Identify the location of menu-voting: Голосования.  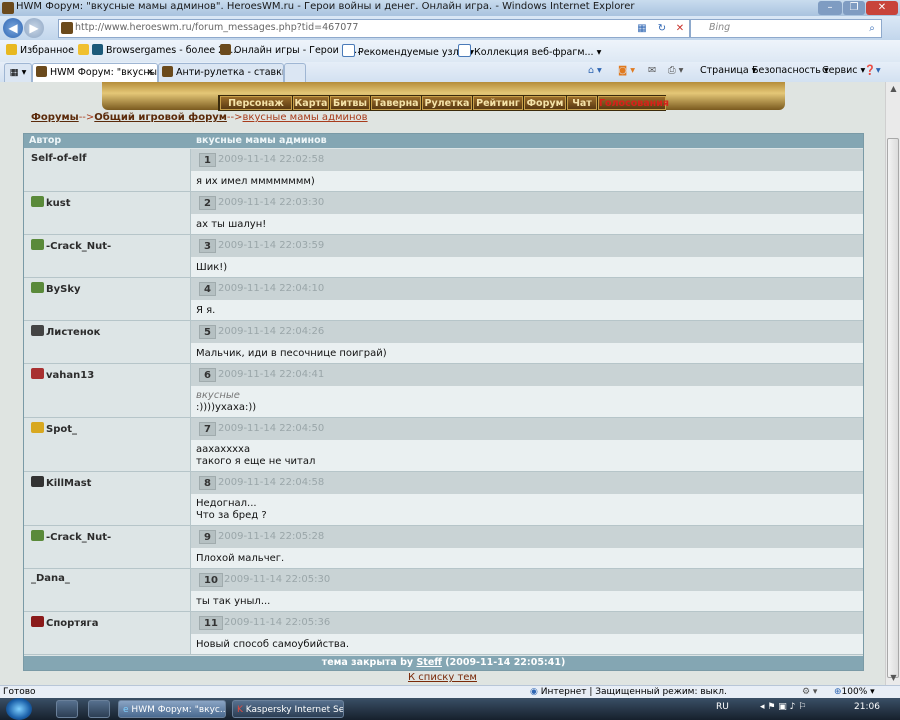
(633, 103).